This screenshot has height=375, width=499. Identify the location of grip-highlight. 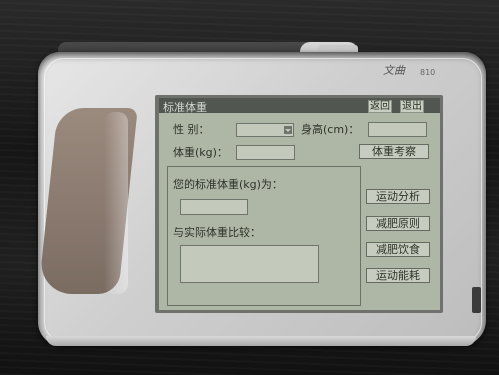
(116, 203).